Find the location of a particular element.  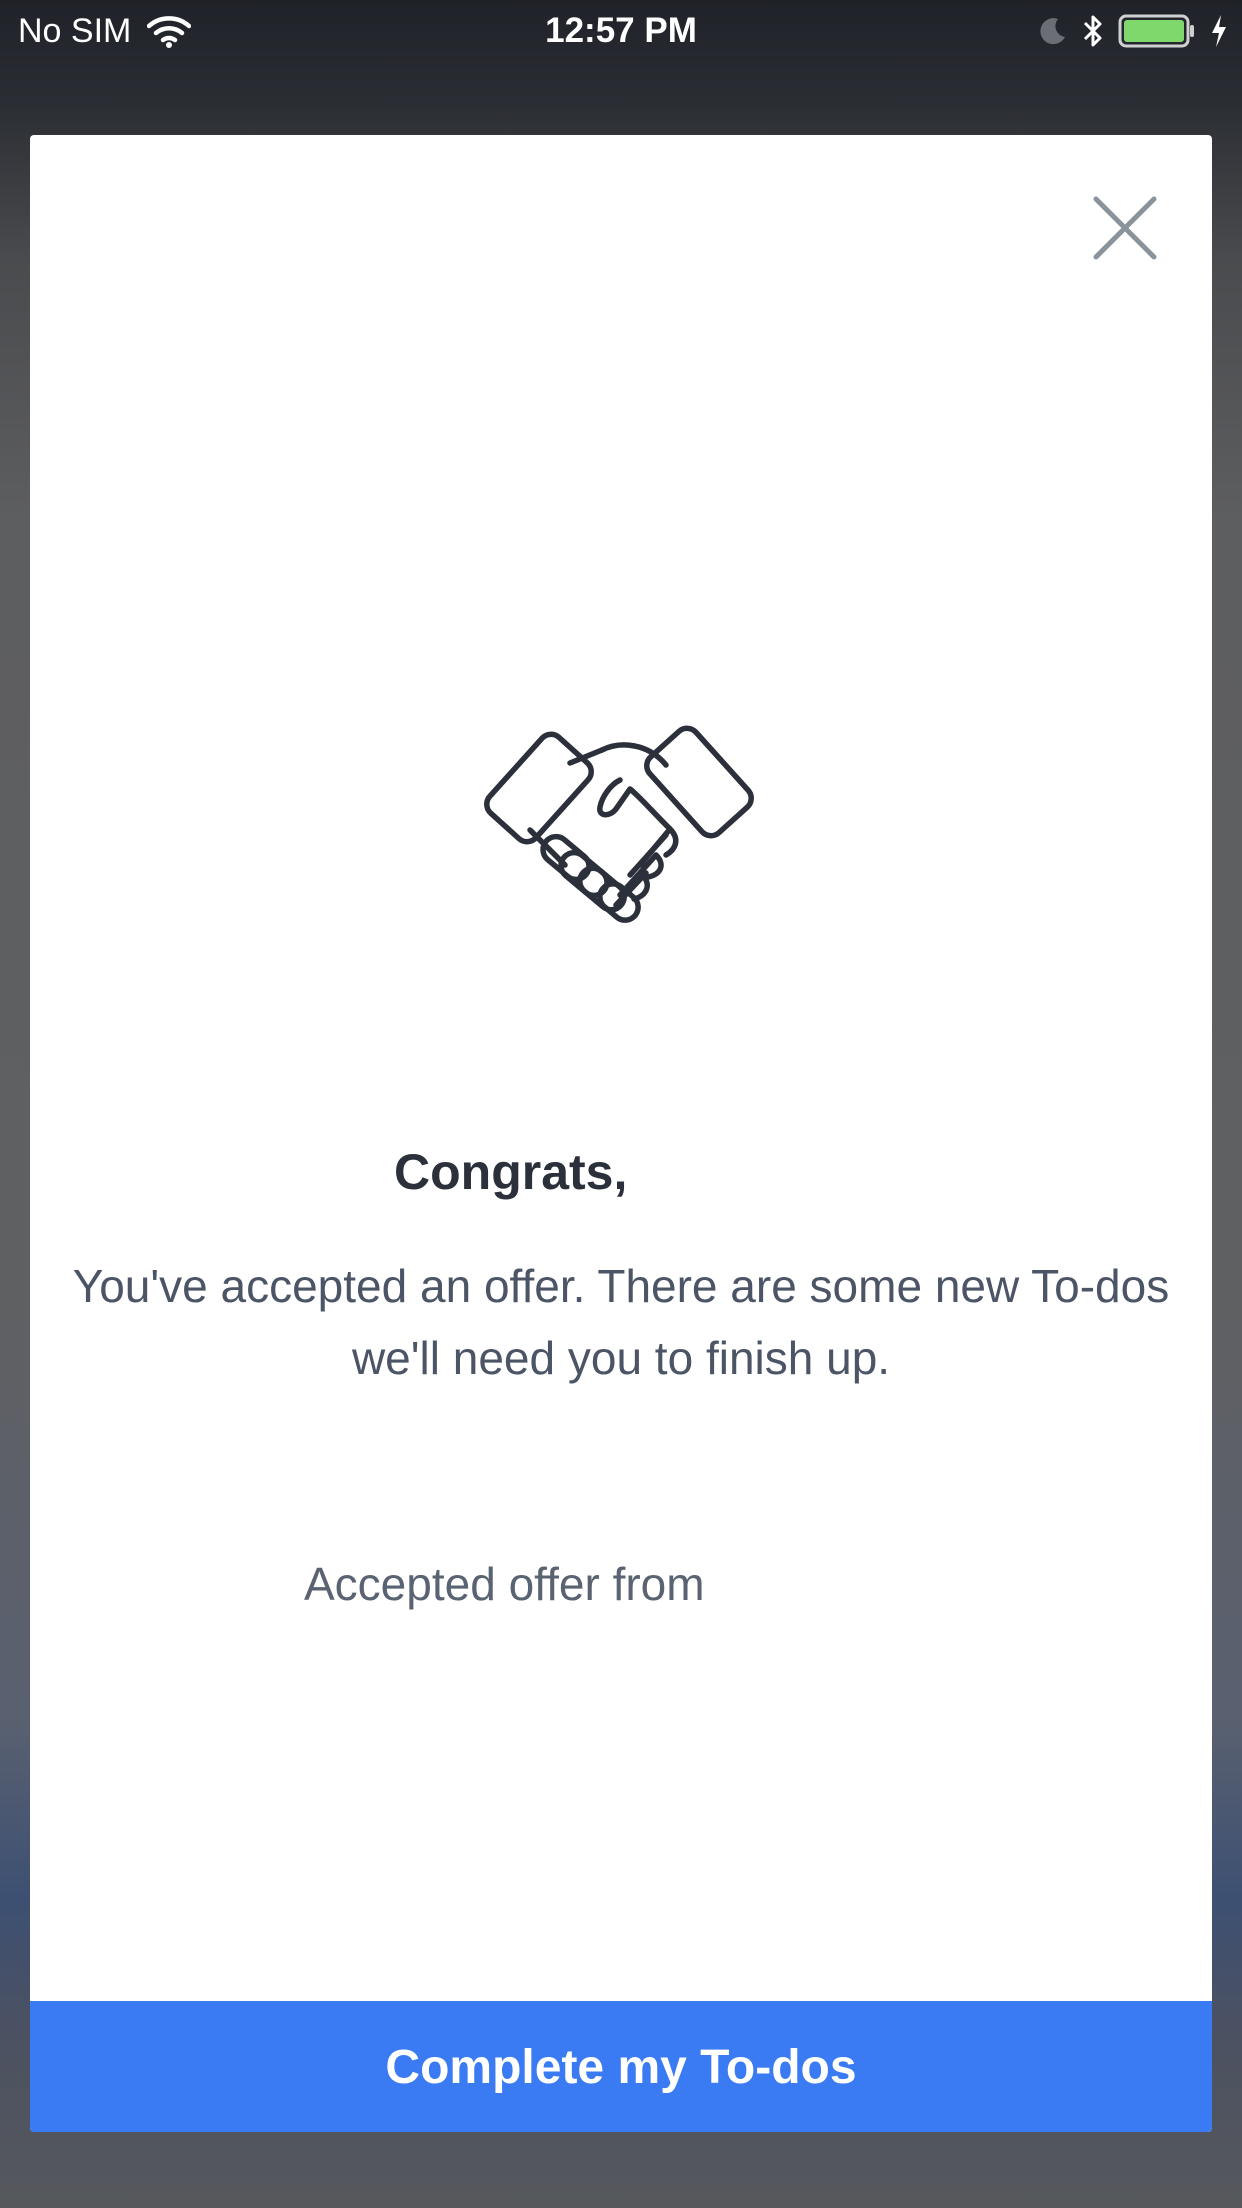

charging-bolt-icon is located at coordinates (1219, 31).